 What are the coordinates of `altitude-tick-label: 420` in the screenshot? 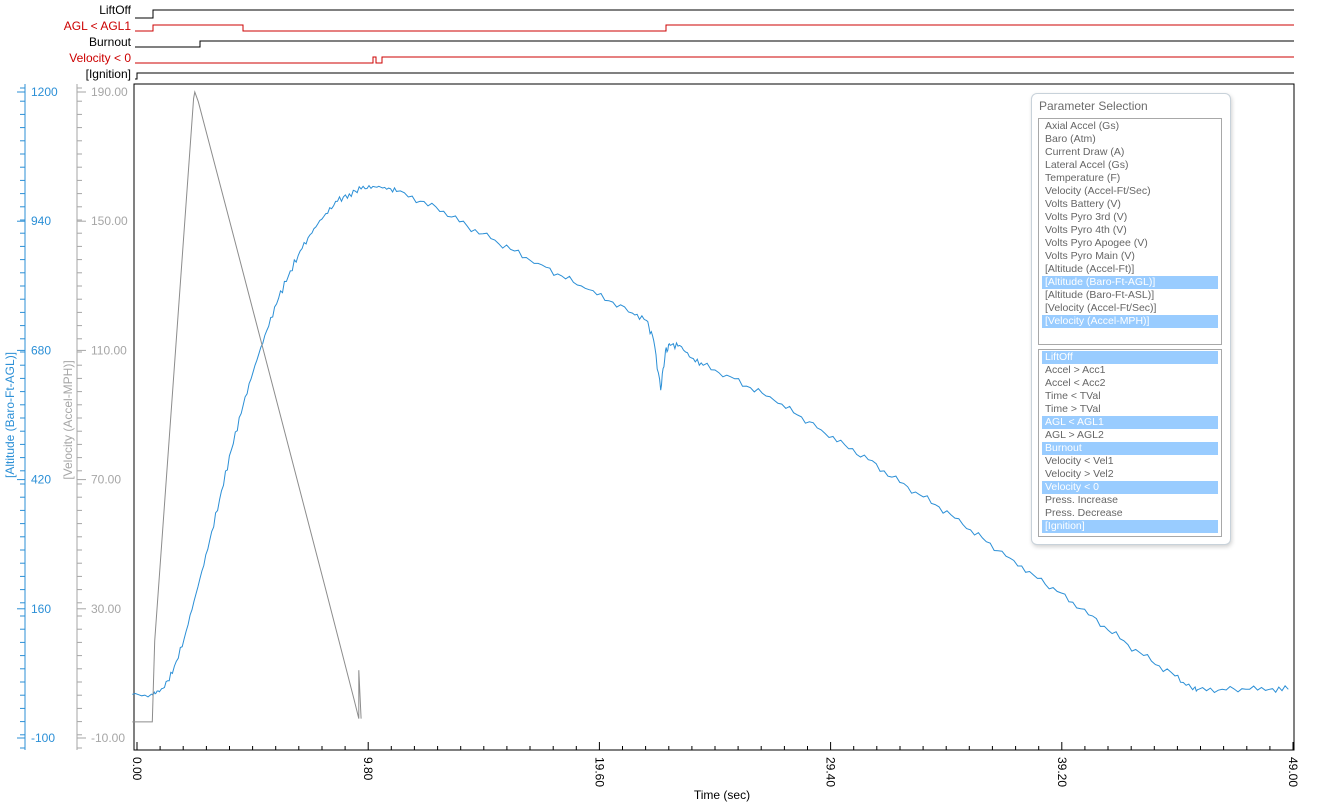 It's located at (41, 480).